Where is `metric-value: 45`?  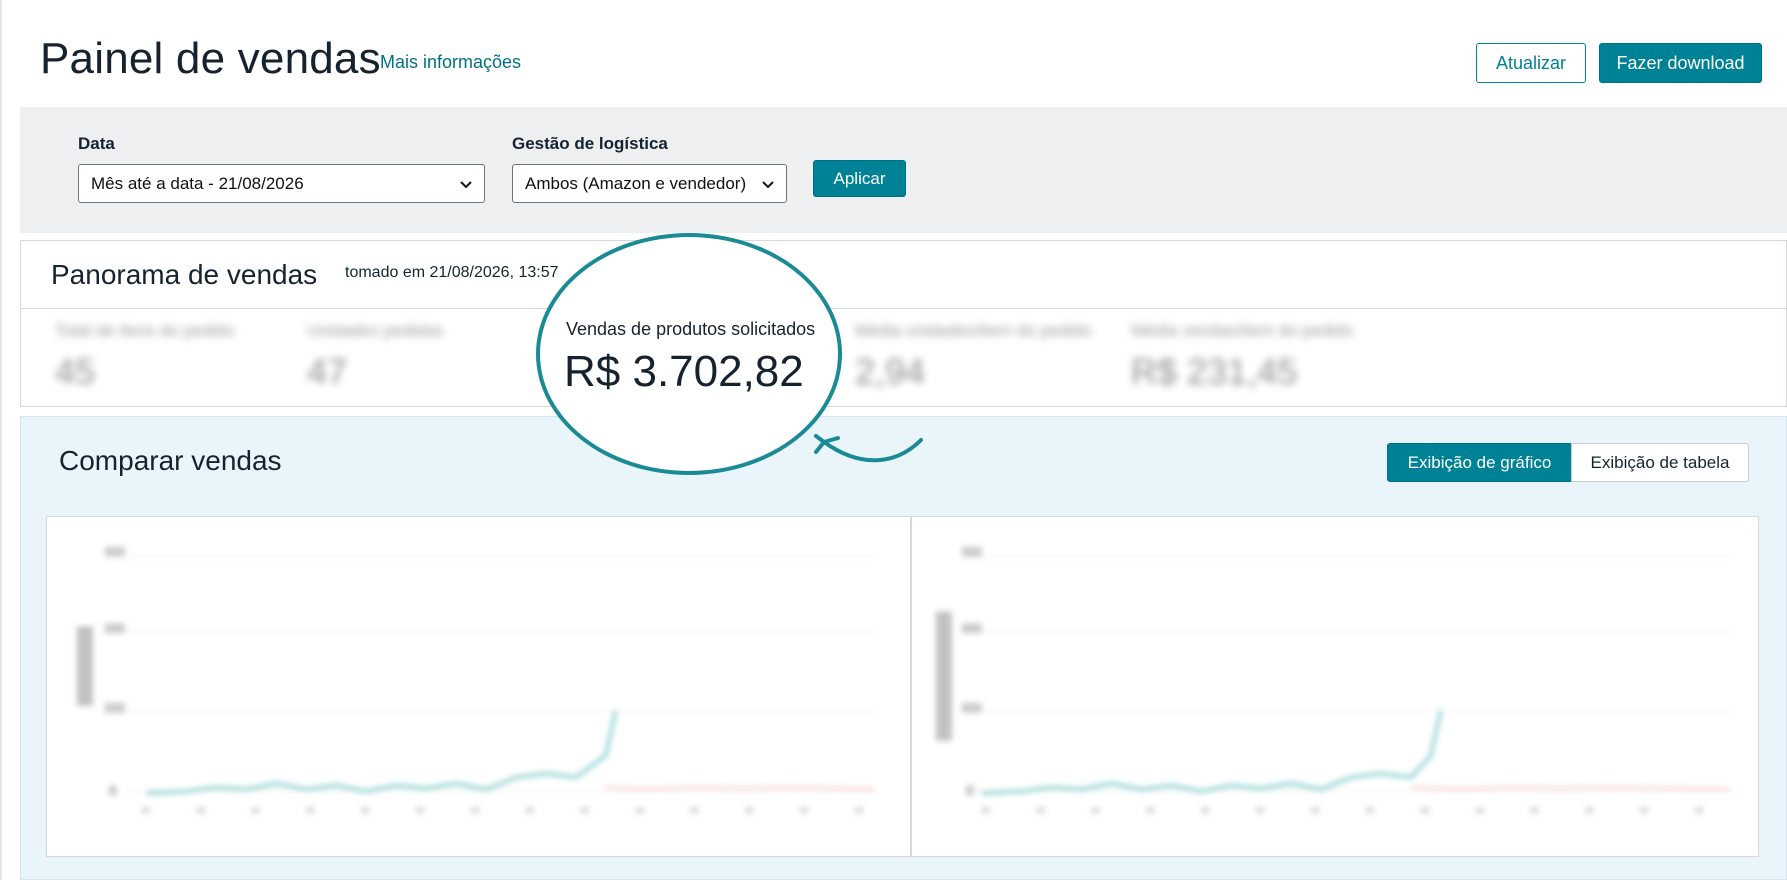 metric-value: 45 is located at coordinates (75, 371).